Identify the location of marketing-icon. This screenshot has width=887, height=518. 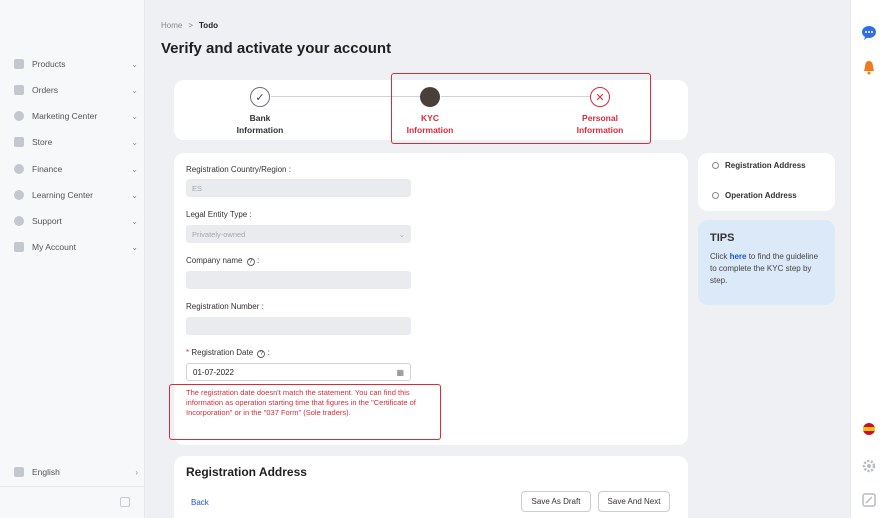
(19, 116).